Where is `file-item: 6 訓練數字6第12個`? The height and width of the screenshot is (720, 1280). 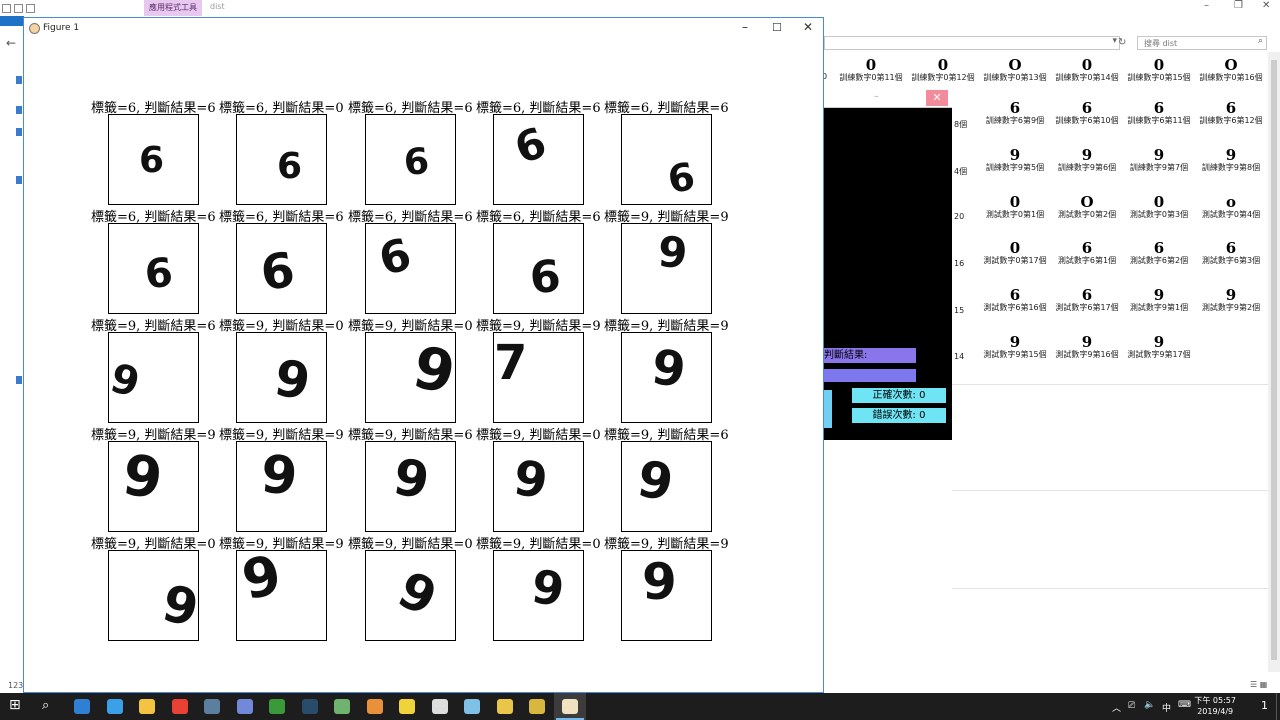
file-item: 6 訓練數字6第12個 is located at coordinates (1231, 120).